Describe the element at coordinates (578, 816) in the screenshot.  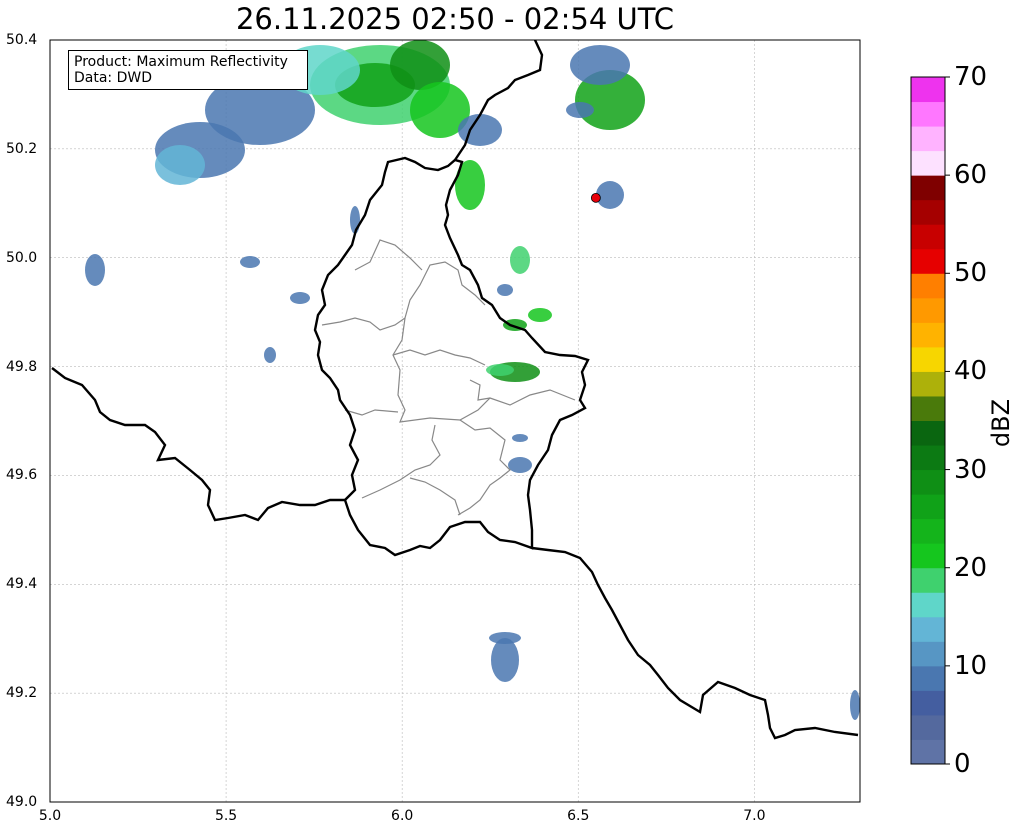
I see `x-tick-label: 6.5` at that location.